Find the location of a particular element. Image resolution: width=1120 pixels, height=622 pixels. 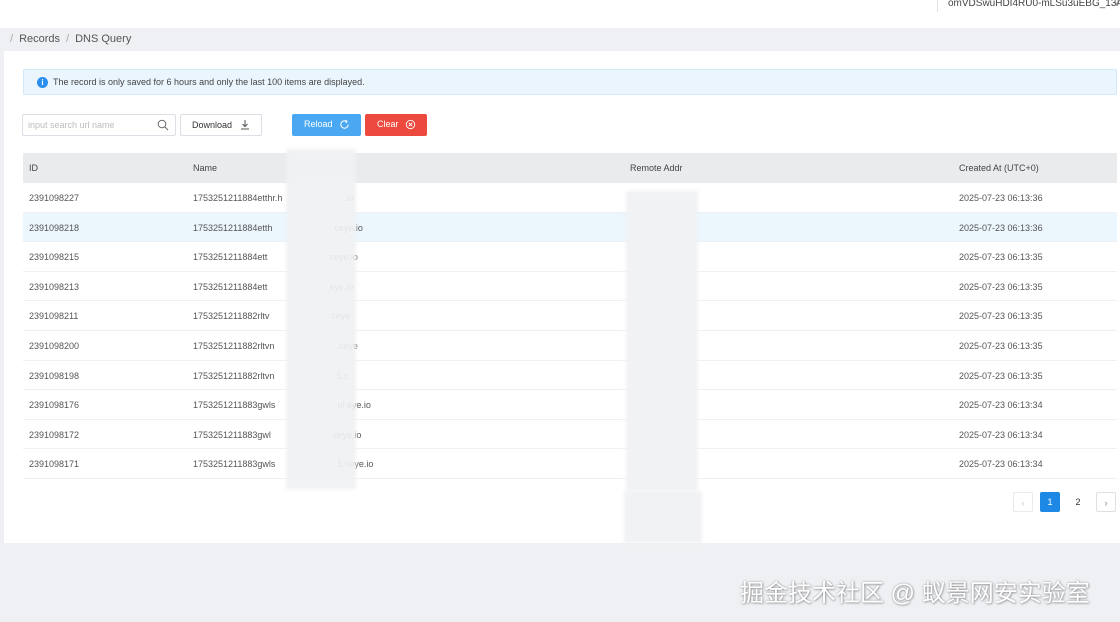

top-bar: omVDSwuHDI4RU0-mLSu3uEBG_13A ∨ is located at coordinates (560, 14).